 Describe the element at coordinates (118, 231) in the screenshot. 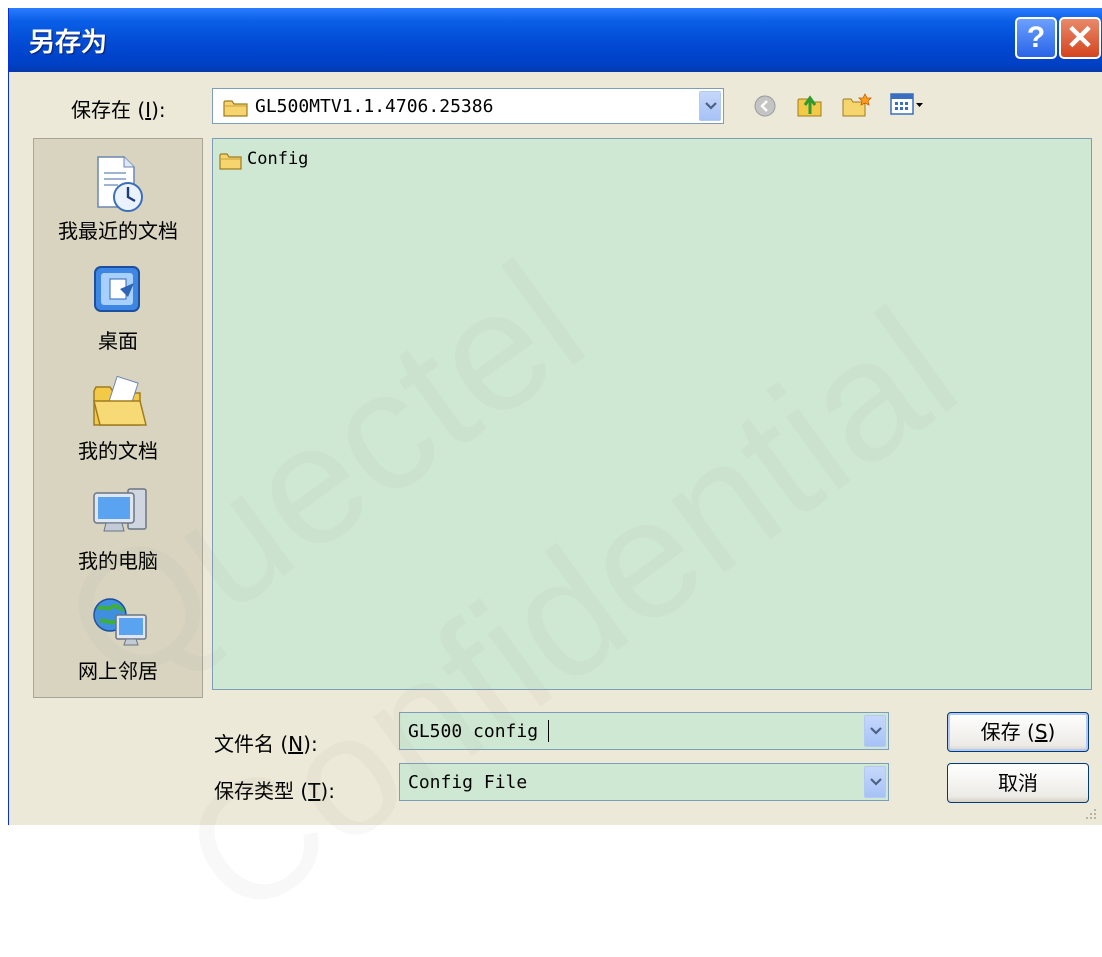

I see `place-label: 我最近的文档` at that location.